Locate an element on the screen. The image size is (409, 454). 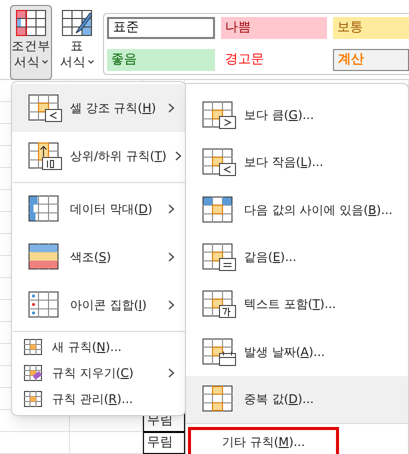
ribbon-button: 조건부 서식 is located at coordinates (31, 42).